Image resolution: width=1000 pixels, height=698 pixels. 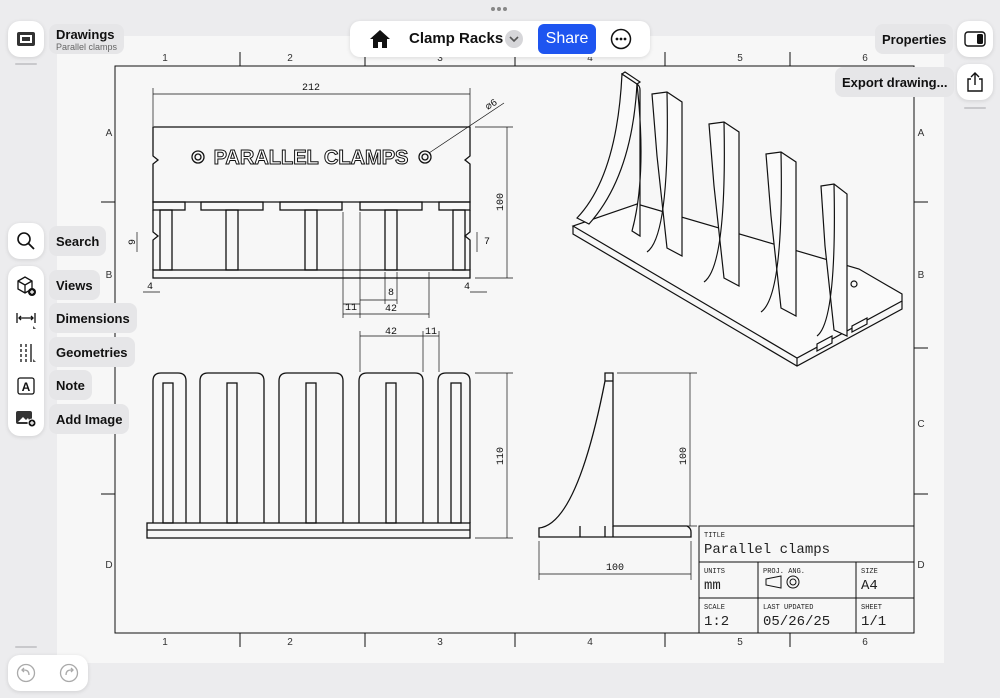 What do you see at coordinates (921, 275) in the screenshot?
I see `zone-row-b-right: B` at bounding box center [921, 275].